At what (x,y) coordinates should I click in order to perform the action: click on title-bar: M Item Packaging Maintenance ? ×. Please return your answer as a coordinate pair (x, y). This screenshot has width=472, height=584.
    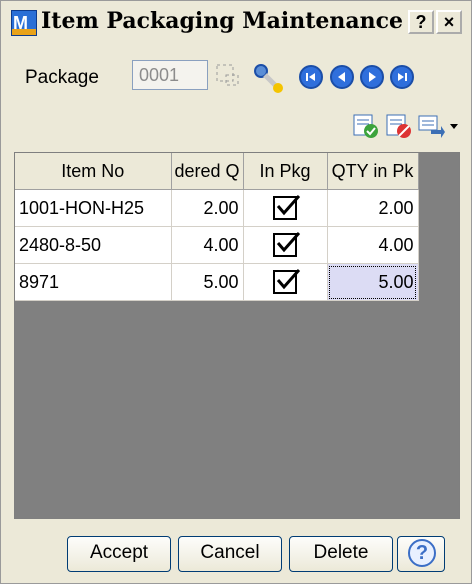
    Looking at the image, I should click on (236, 22).